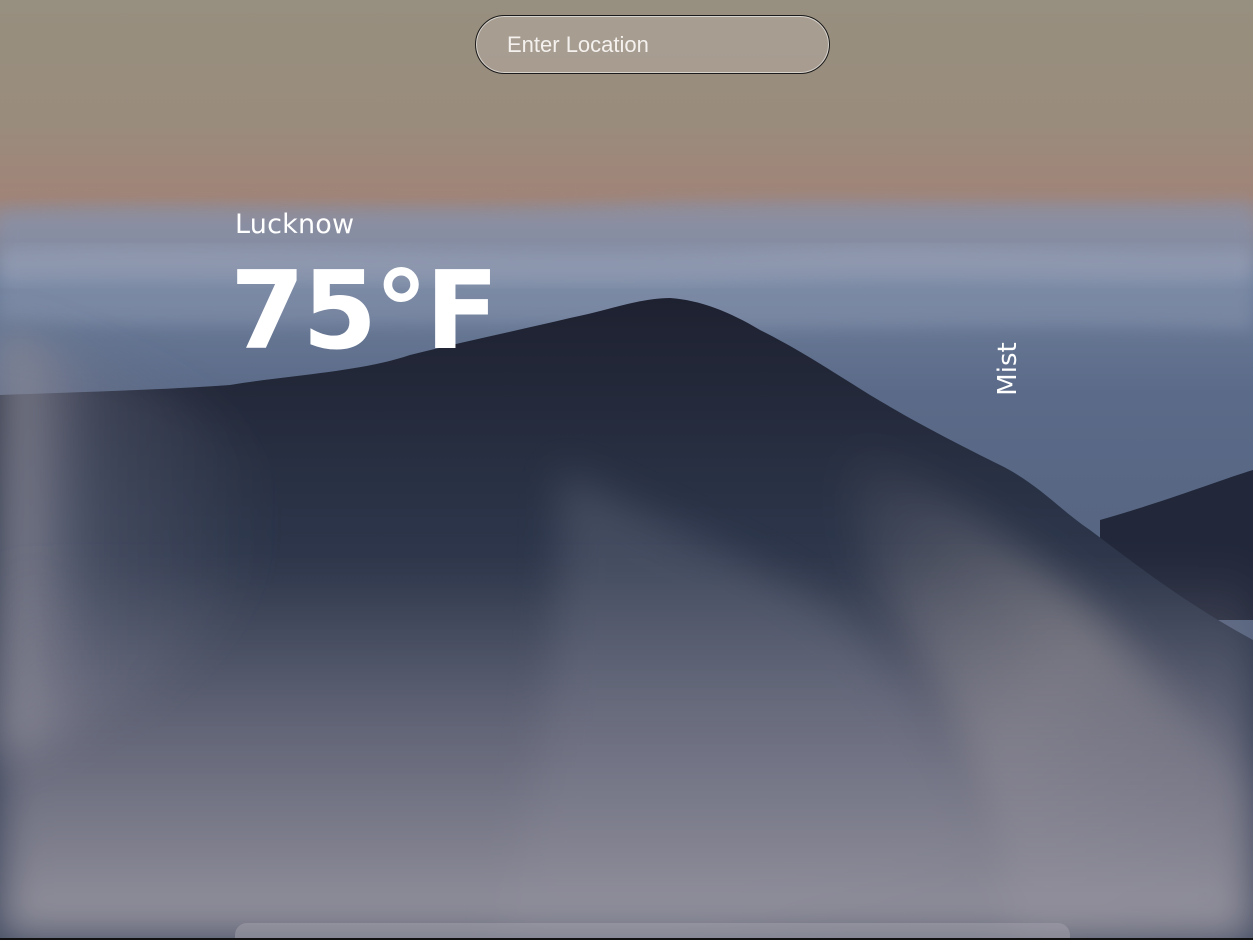 The height and width of the screenshot is (940, 1253). I want to click on location-search, so click(652, 44).